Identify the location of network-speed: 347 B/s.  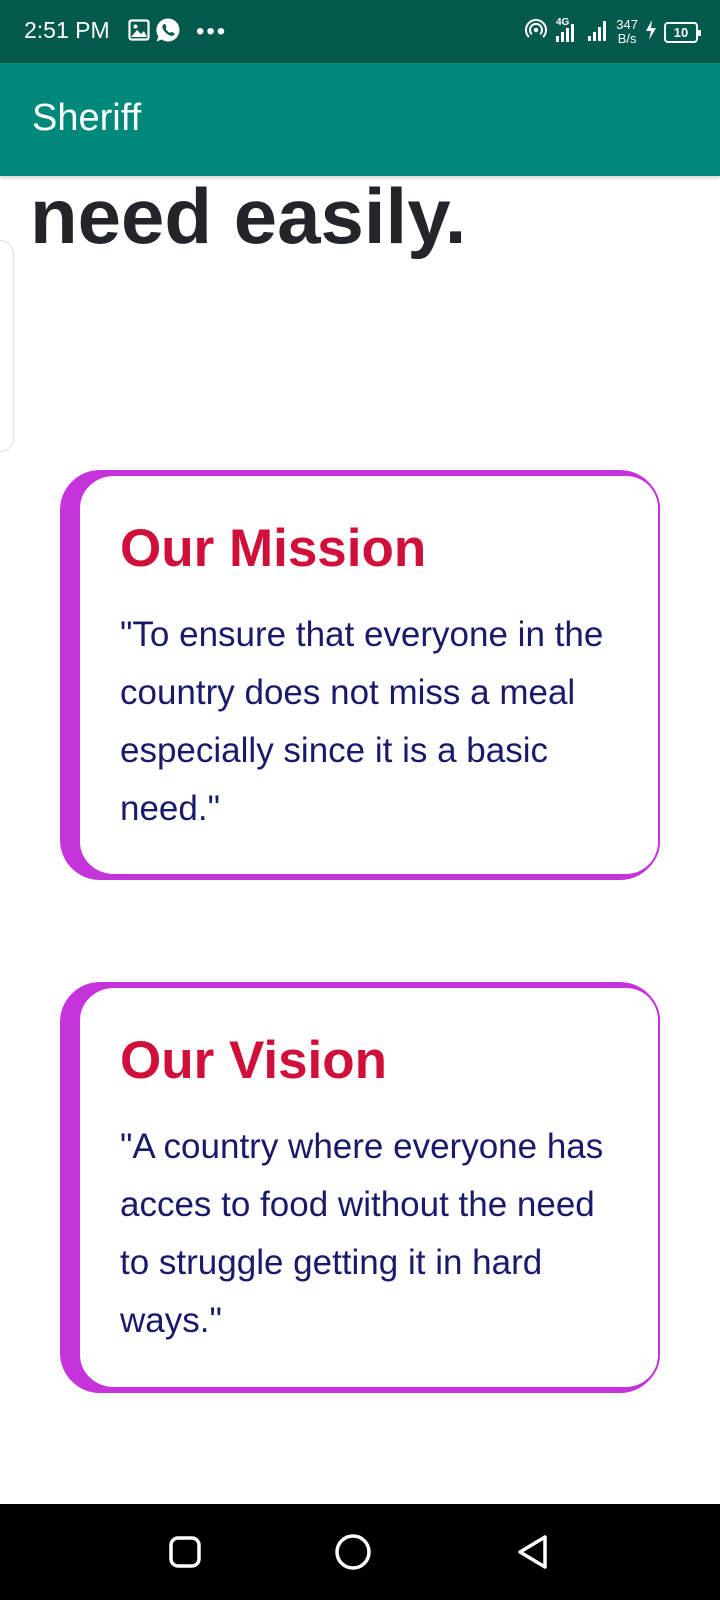
(627, 32).